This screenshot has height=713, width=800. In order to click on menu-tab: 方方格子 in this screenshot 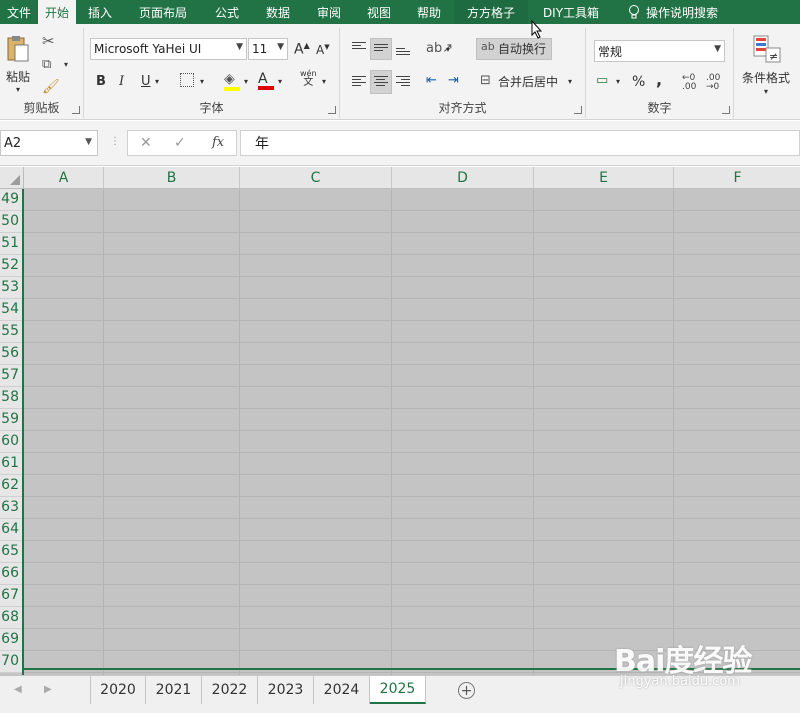, I will do `click(491, 12)`.